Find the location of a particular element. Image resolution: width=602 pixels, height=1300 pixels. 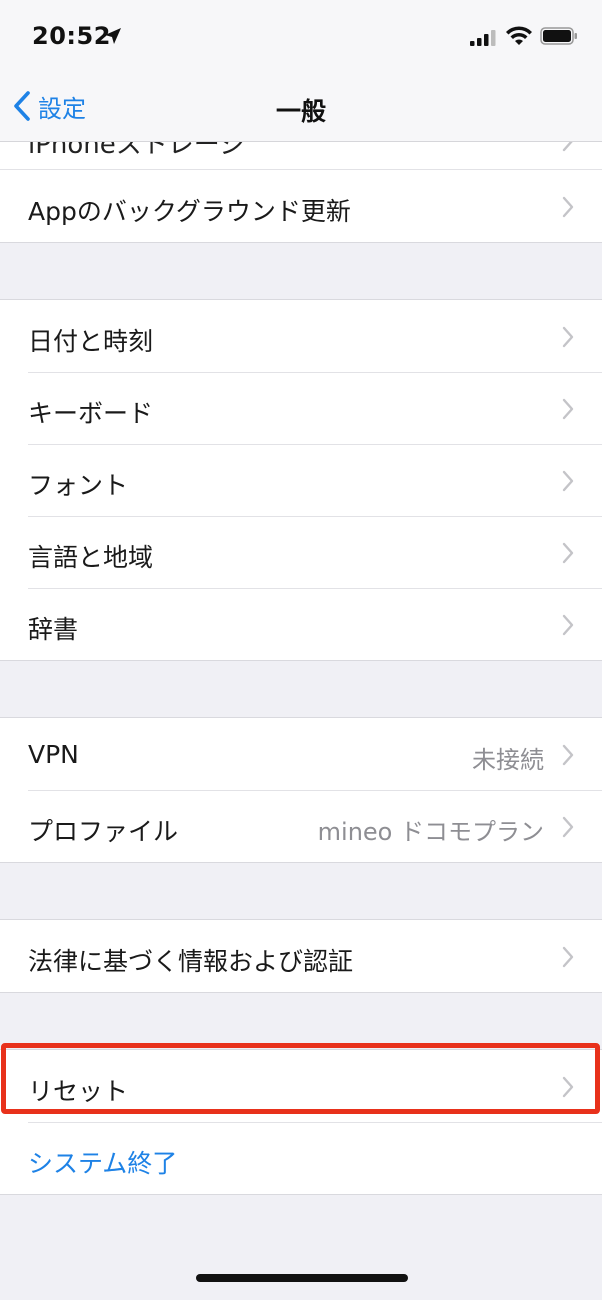

list-item-vpn: VPN 未接続 is located at coordinates (301, 754).